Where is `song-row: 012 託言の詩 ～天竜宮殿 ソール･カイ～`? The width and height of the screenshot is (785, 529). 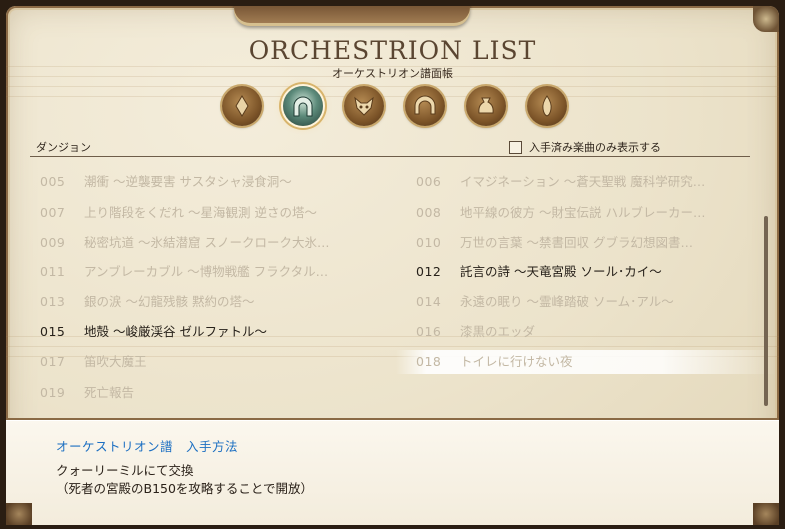
song-row: 012 託言の詩 ～天竜宮殿 ソール･カイ～ is located at coordinates (581, 272).